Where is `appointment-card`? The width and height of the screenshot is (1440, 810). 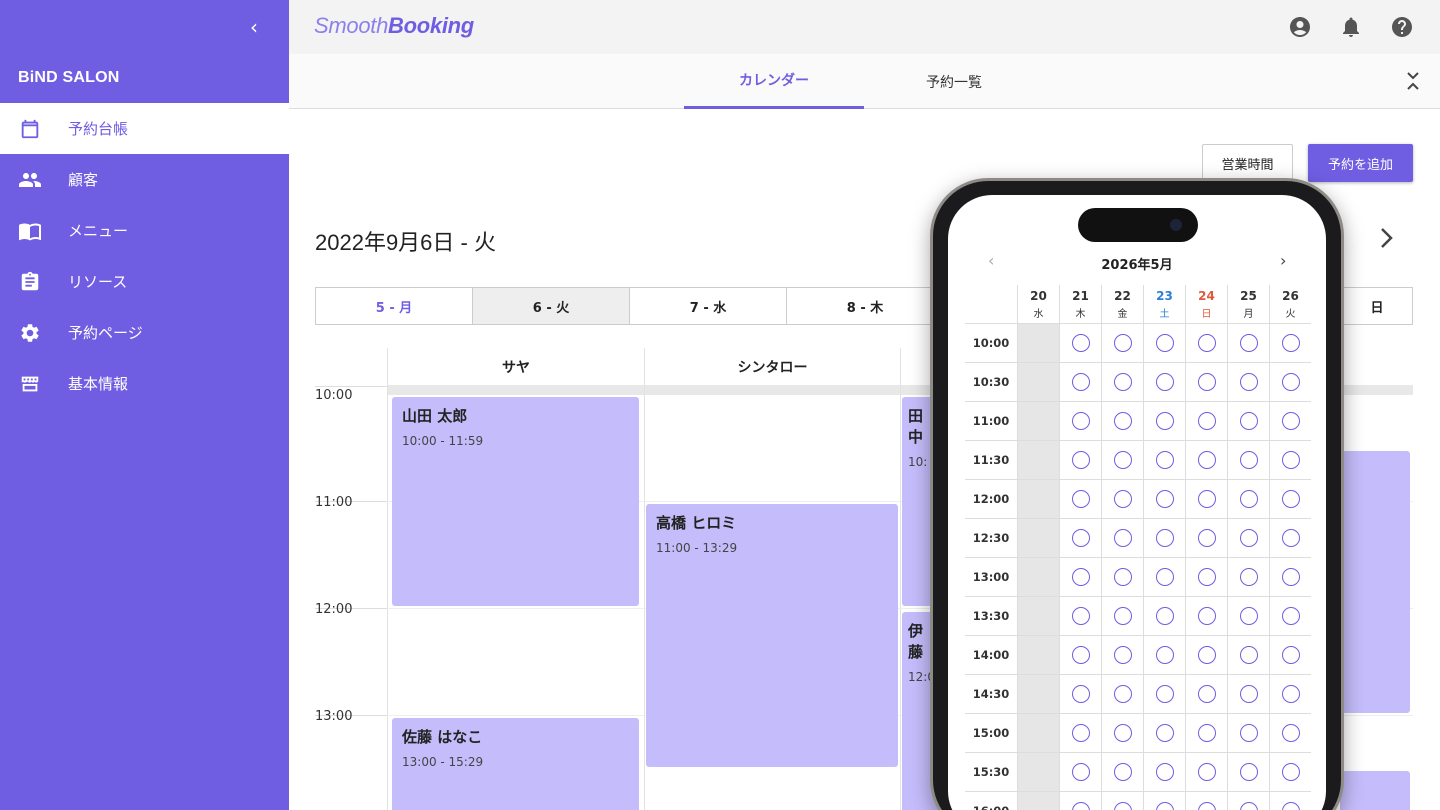
appointment-card is located at coordinates (1375, 582).